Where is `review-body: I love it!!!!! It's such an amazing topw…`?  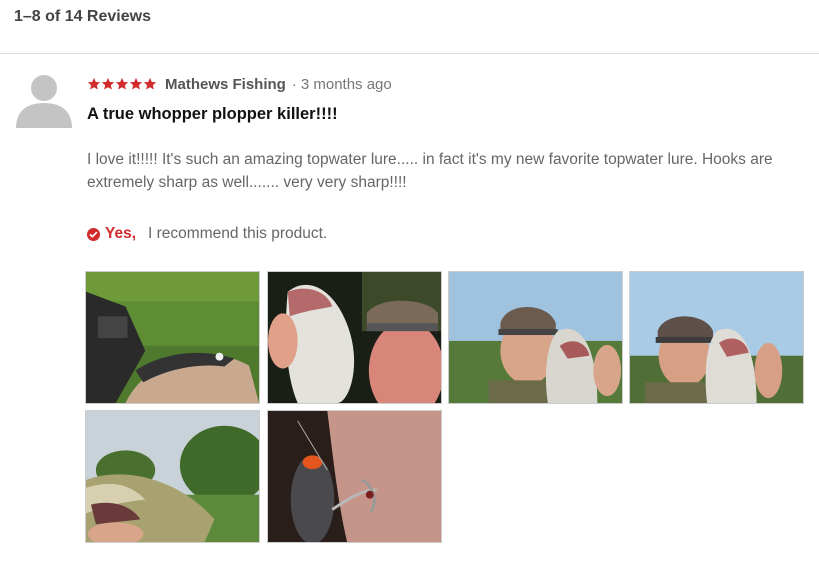
review-body: I love it!!!!! It's such an amazing topw… is located at coordinates (430, 171).